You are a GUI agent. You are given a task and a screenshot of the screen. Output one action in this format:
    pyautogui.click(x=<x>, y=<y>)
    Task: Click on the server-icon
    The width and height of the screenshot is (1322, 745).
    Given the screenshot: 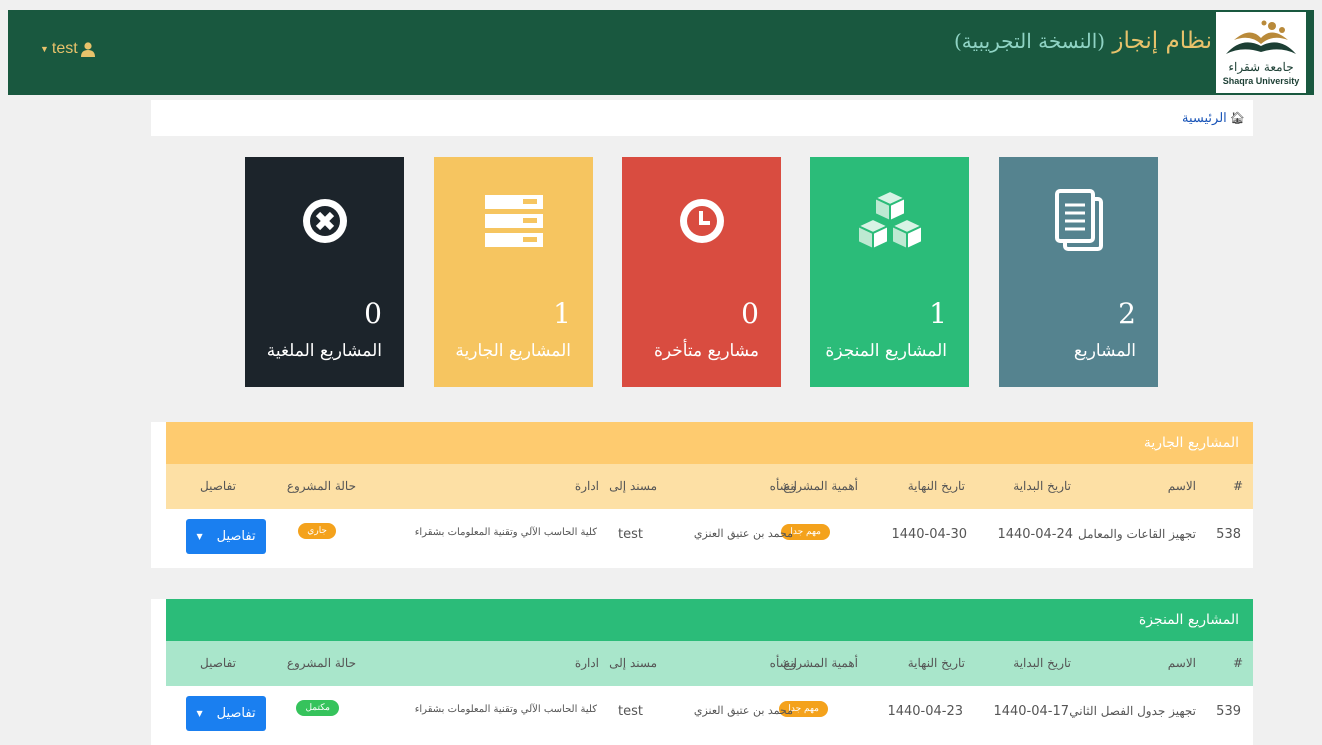 What is the action you would take?
    pyautogui.click(x=513, y=221)
    